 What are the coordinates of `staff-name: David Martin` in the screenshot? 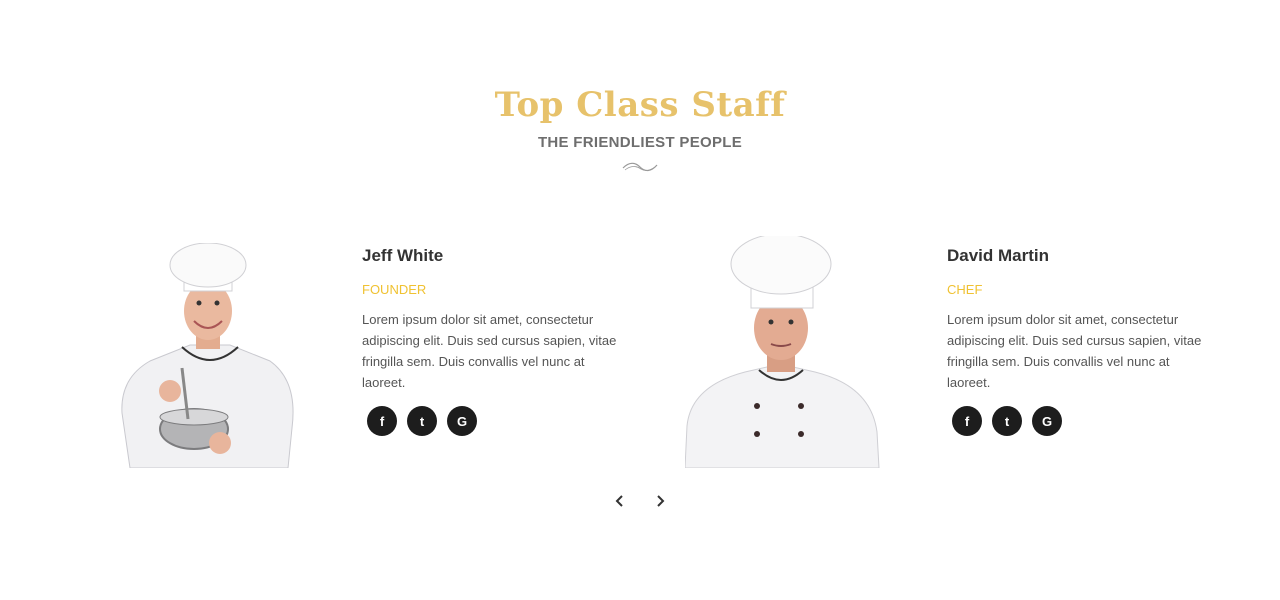 It's located at (998, 255).